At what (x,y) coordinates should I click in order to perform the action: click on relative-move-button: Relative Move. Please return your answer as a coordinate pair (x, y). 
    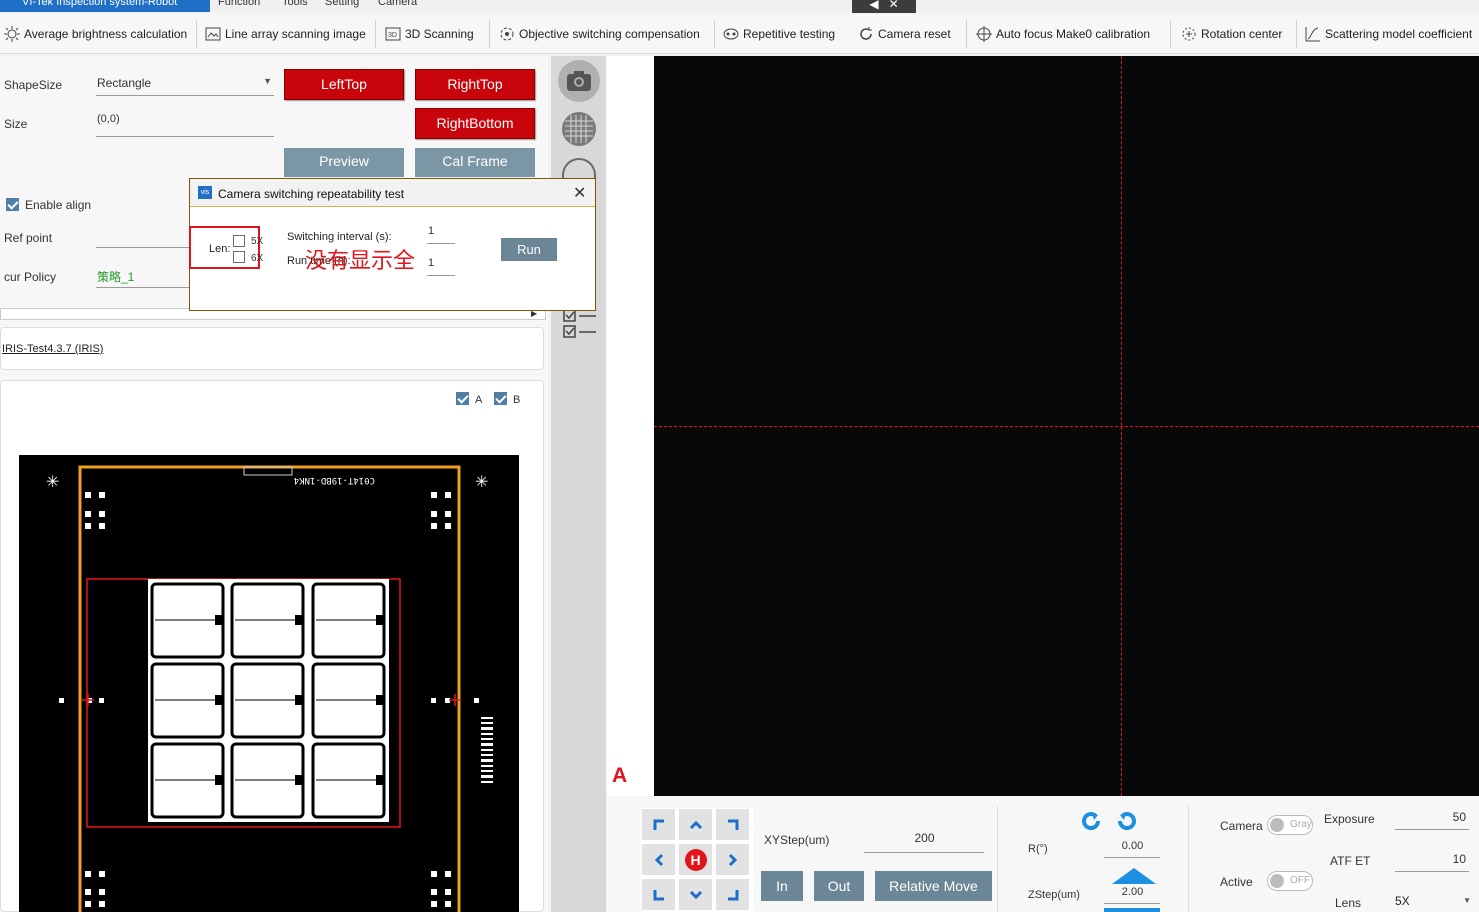
    Looking at the image, I should click on (933, 886).